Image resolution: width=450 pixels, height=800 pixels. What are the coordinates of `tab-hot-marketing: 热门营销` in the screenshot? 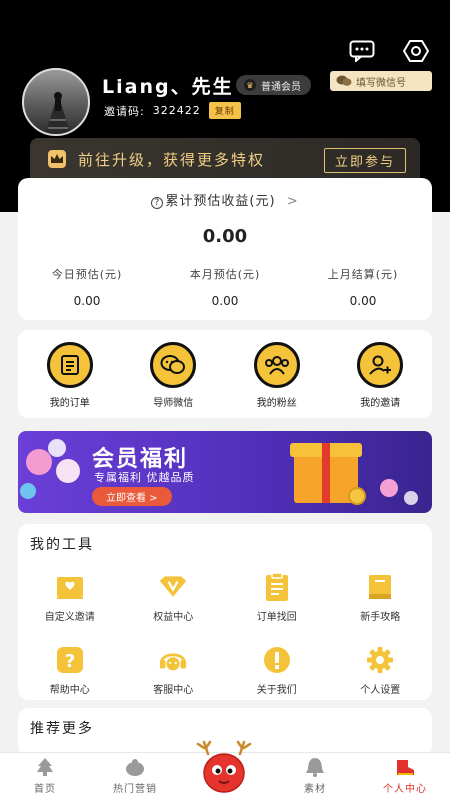 It's located at (135, 776).